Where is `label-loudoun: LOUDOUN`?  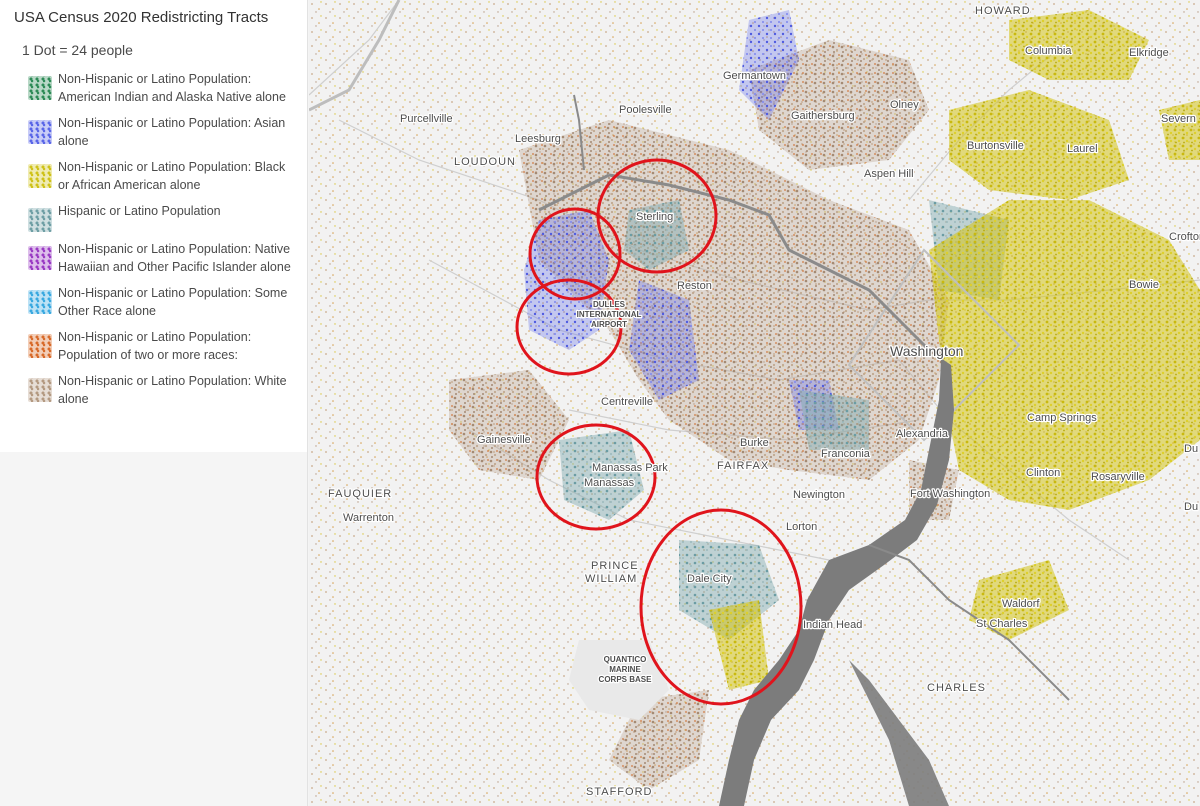 label-loudoun: LOUDOUN is located at coordinates (485, 162).